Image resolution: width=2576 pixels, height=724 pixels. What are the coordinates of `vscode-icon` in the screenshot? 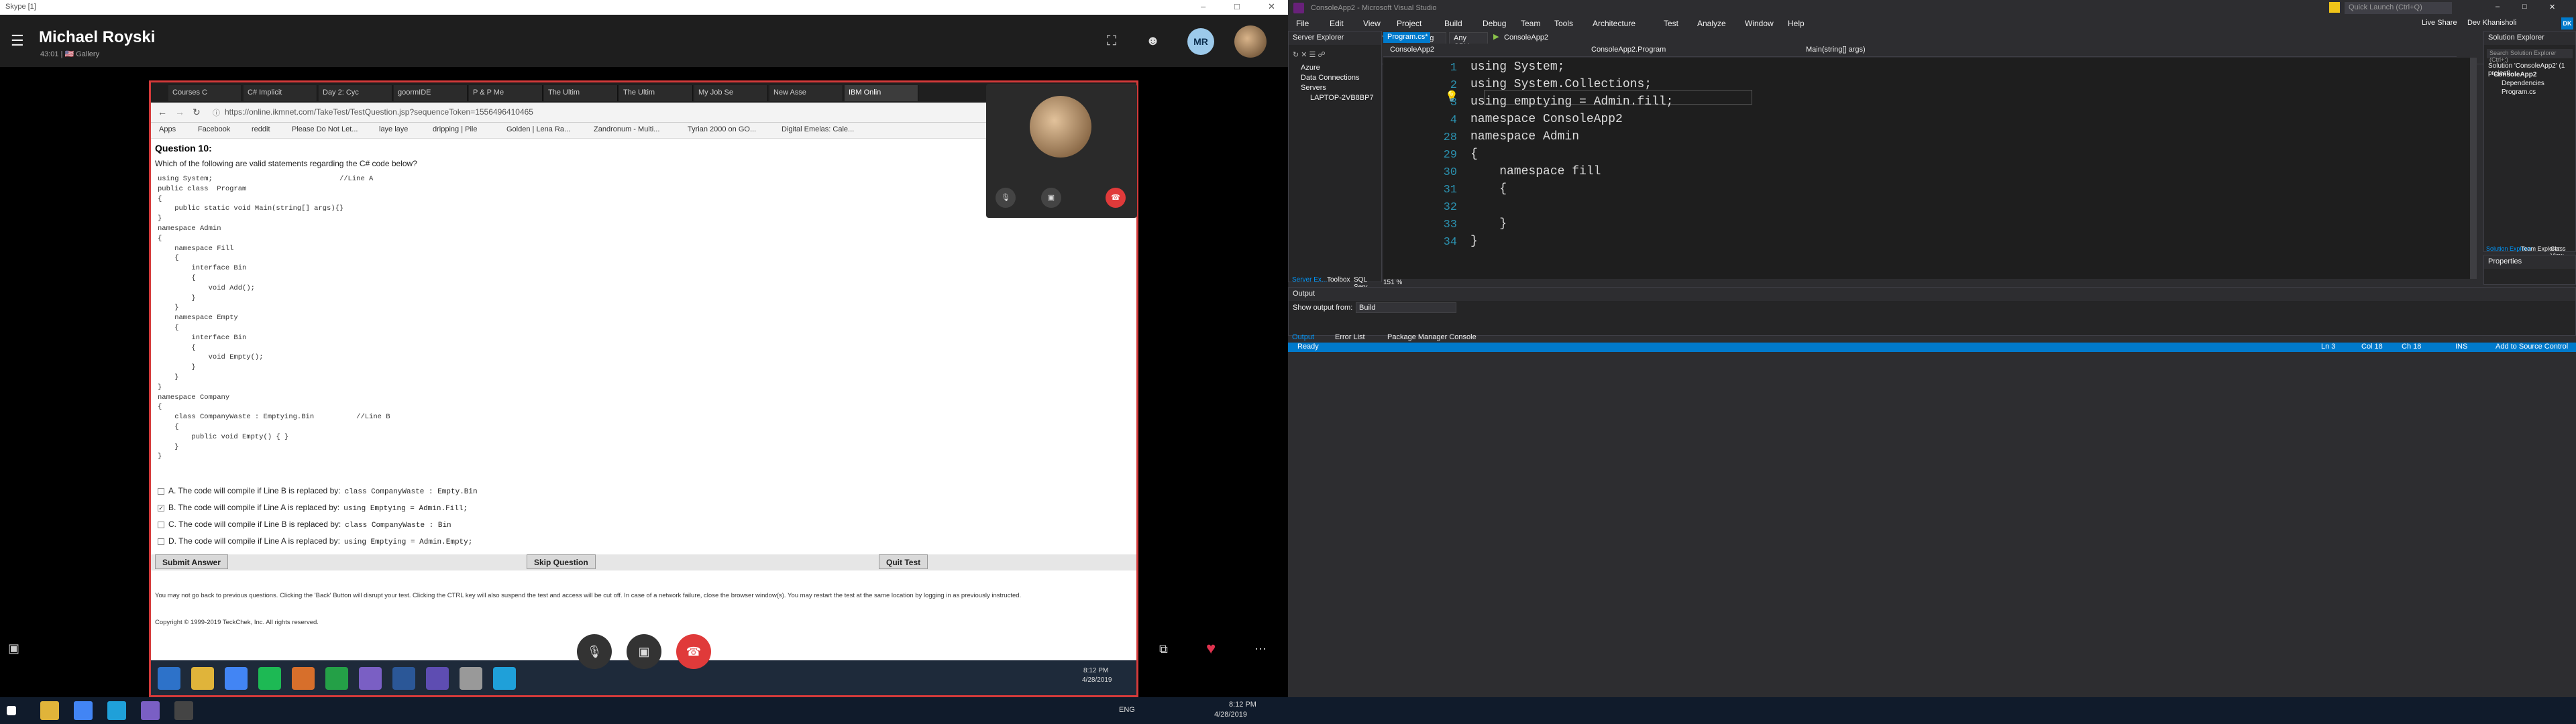 It's located at (336, 678).